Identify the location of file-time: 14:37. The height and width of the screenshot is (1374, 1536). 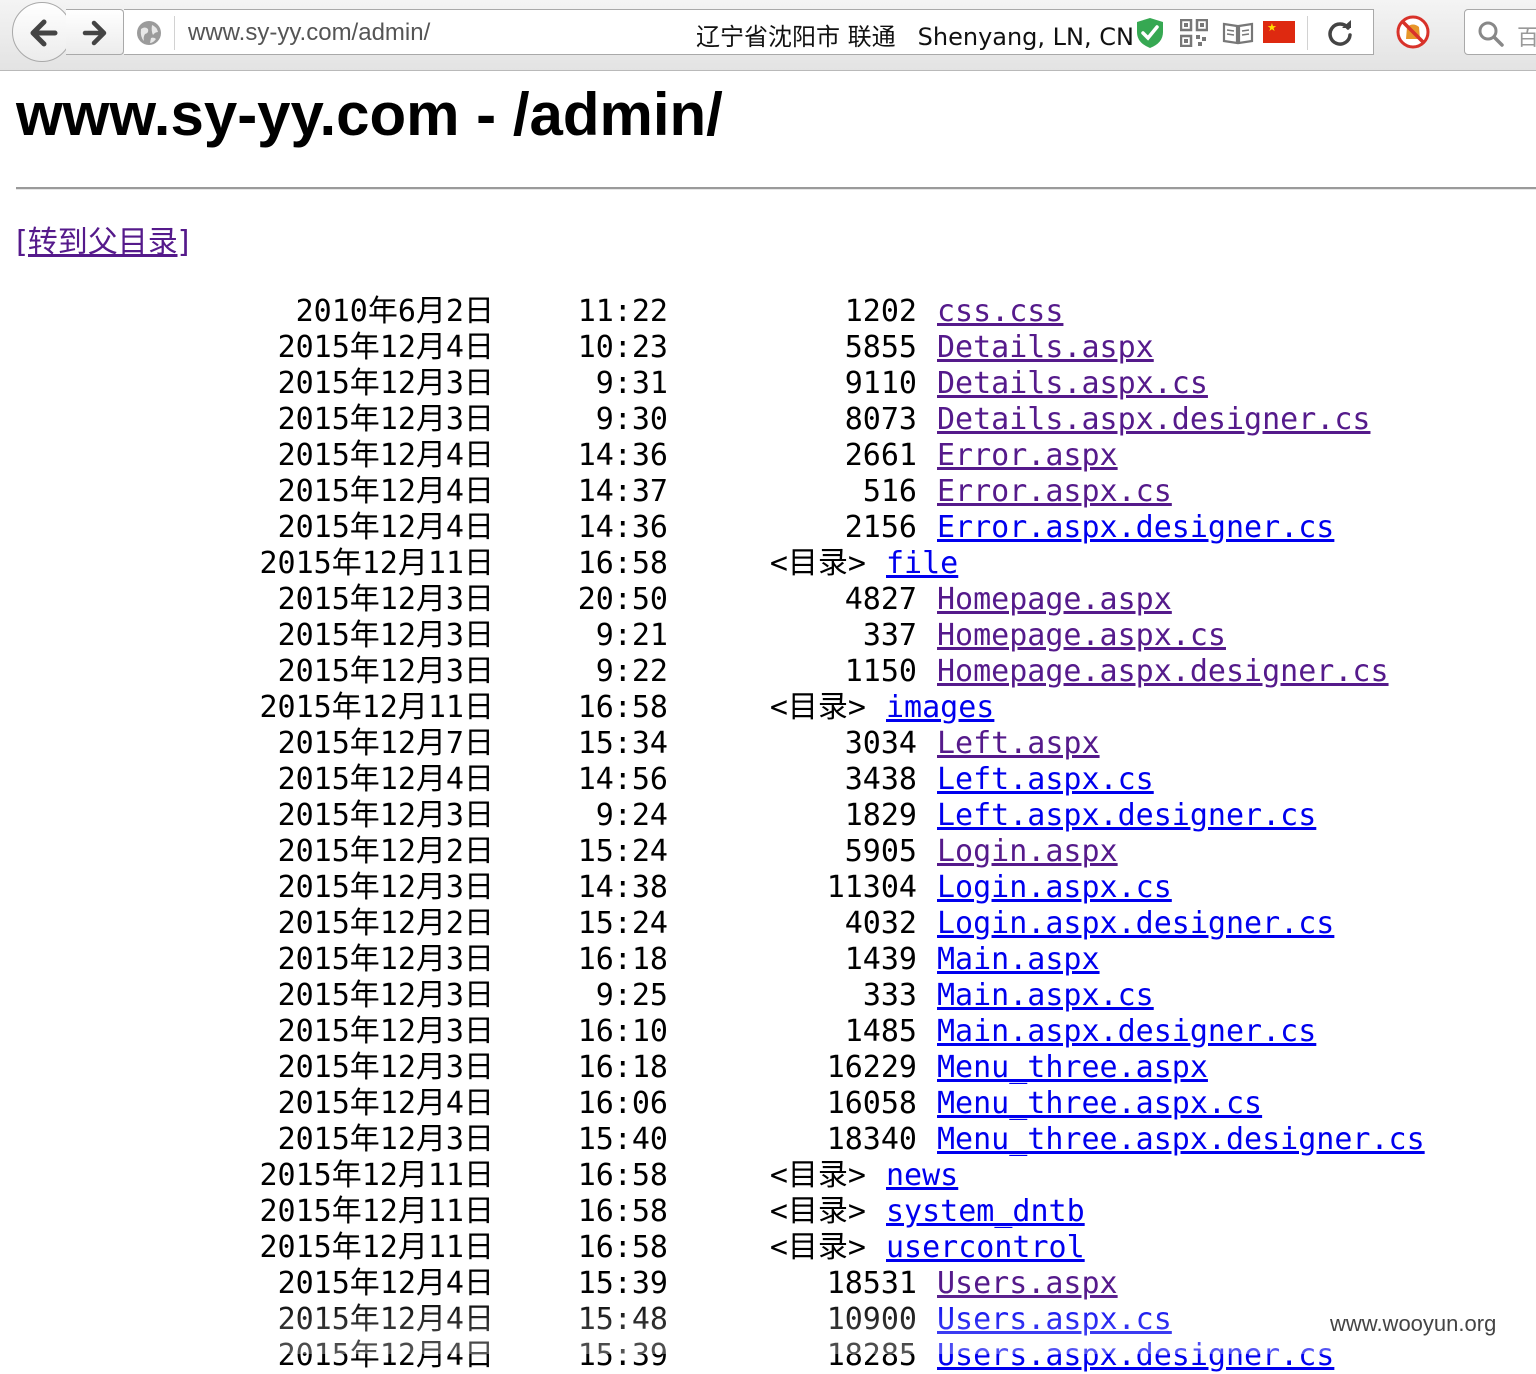
(622, 491).